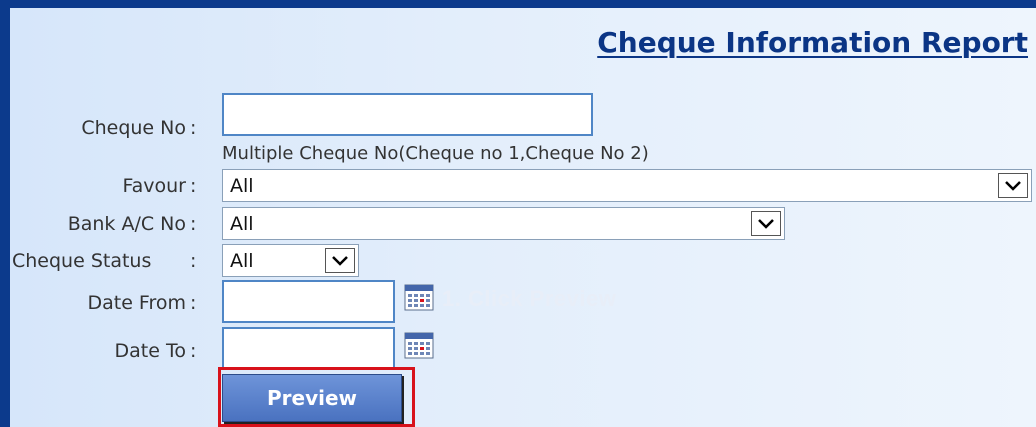 This screenshot has width=1036, height=427. What do you see at coordinates (193, 351) in the screenshot?
I see `date-to-colon: :` at bounding box center [193, 351].